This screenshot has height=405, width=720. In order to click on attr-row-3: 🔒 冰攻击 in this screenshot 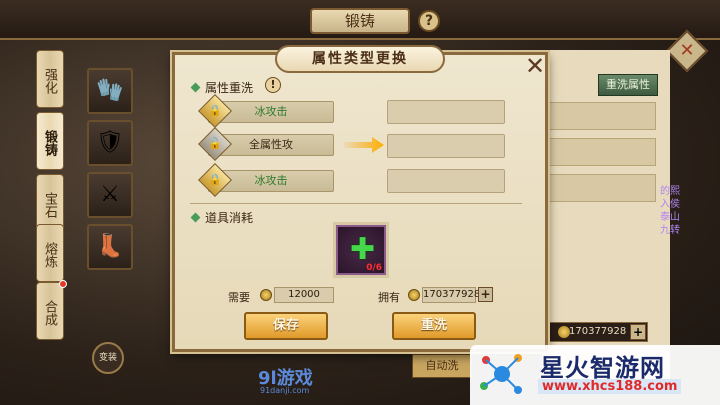, I will do `click(266, 180)`.